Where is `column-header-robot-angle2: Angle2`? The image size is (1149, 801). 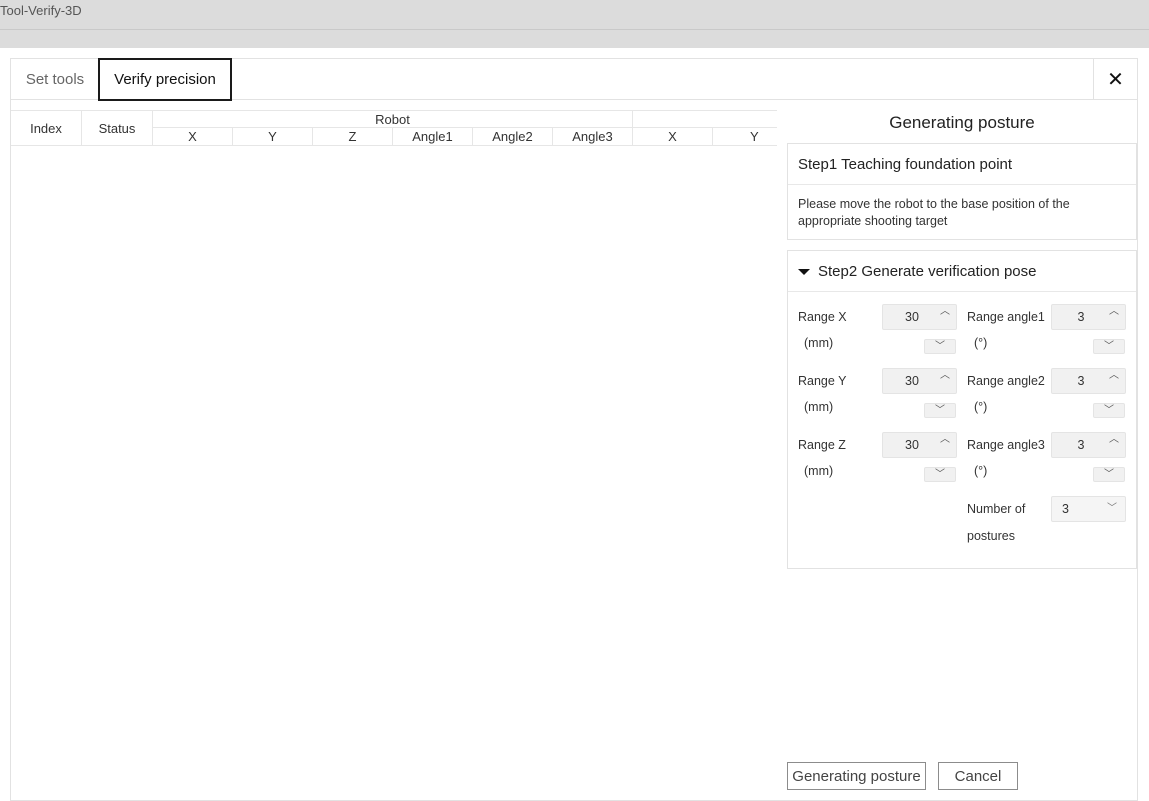
column-header-robot-angle2: Angle2 is located at coordinates (513, 137).